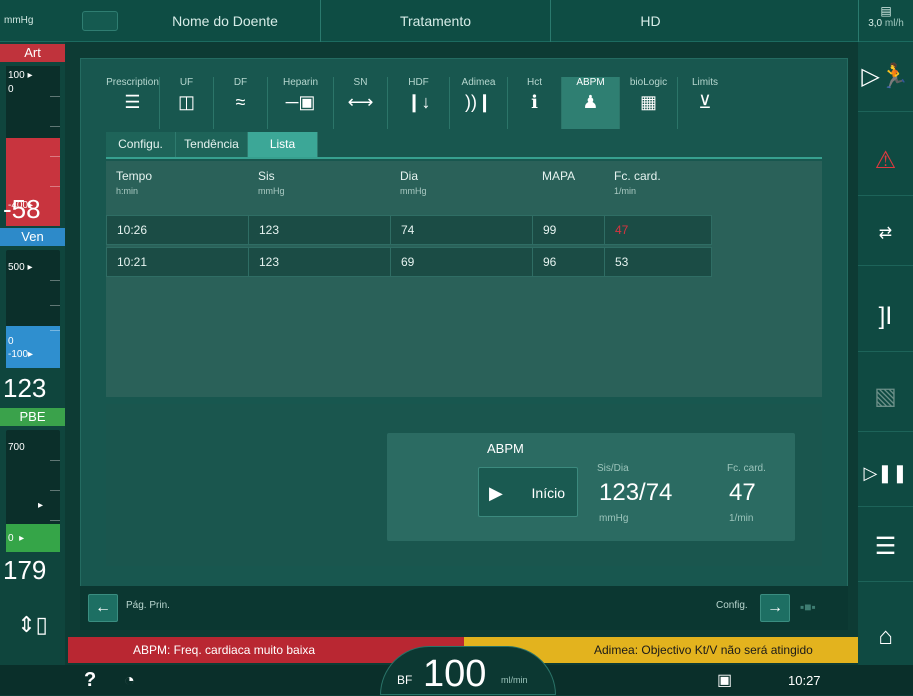 The image size is (913, 696). Describe the element at coordinates (300, 82) in the screenshot. I see `tab-label: Heparin` at that location.